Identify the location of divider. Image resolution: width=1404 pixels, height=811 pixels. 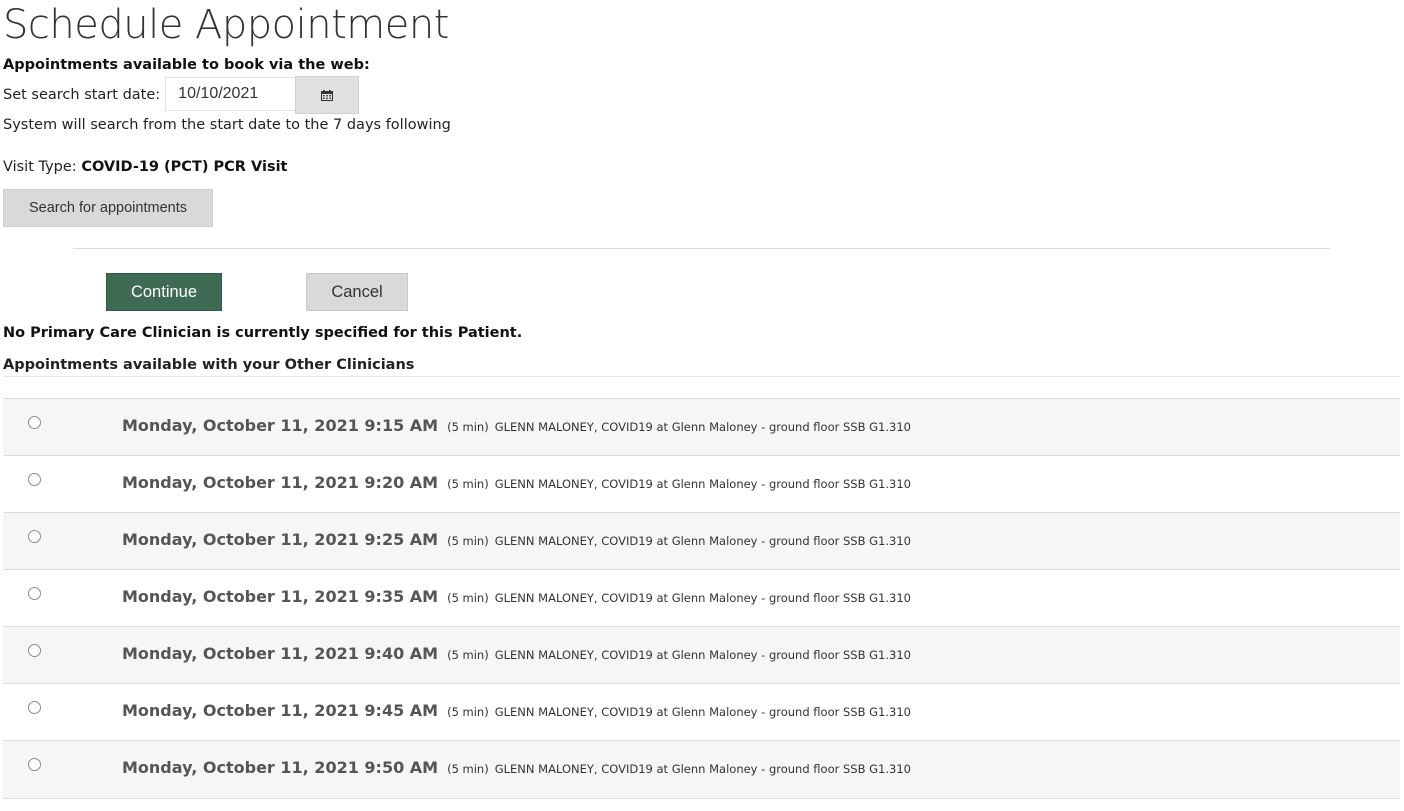
(701, 248).